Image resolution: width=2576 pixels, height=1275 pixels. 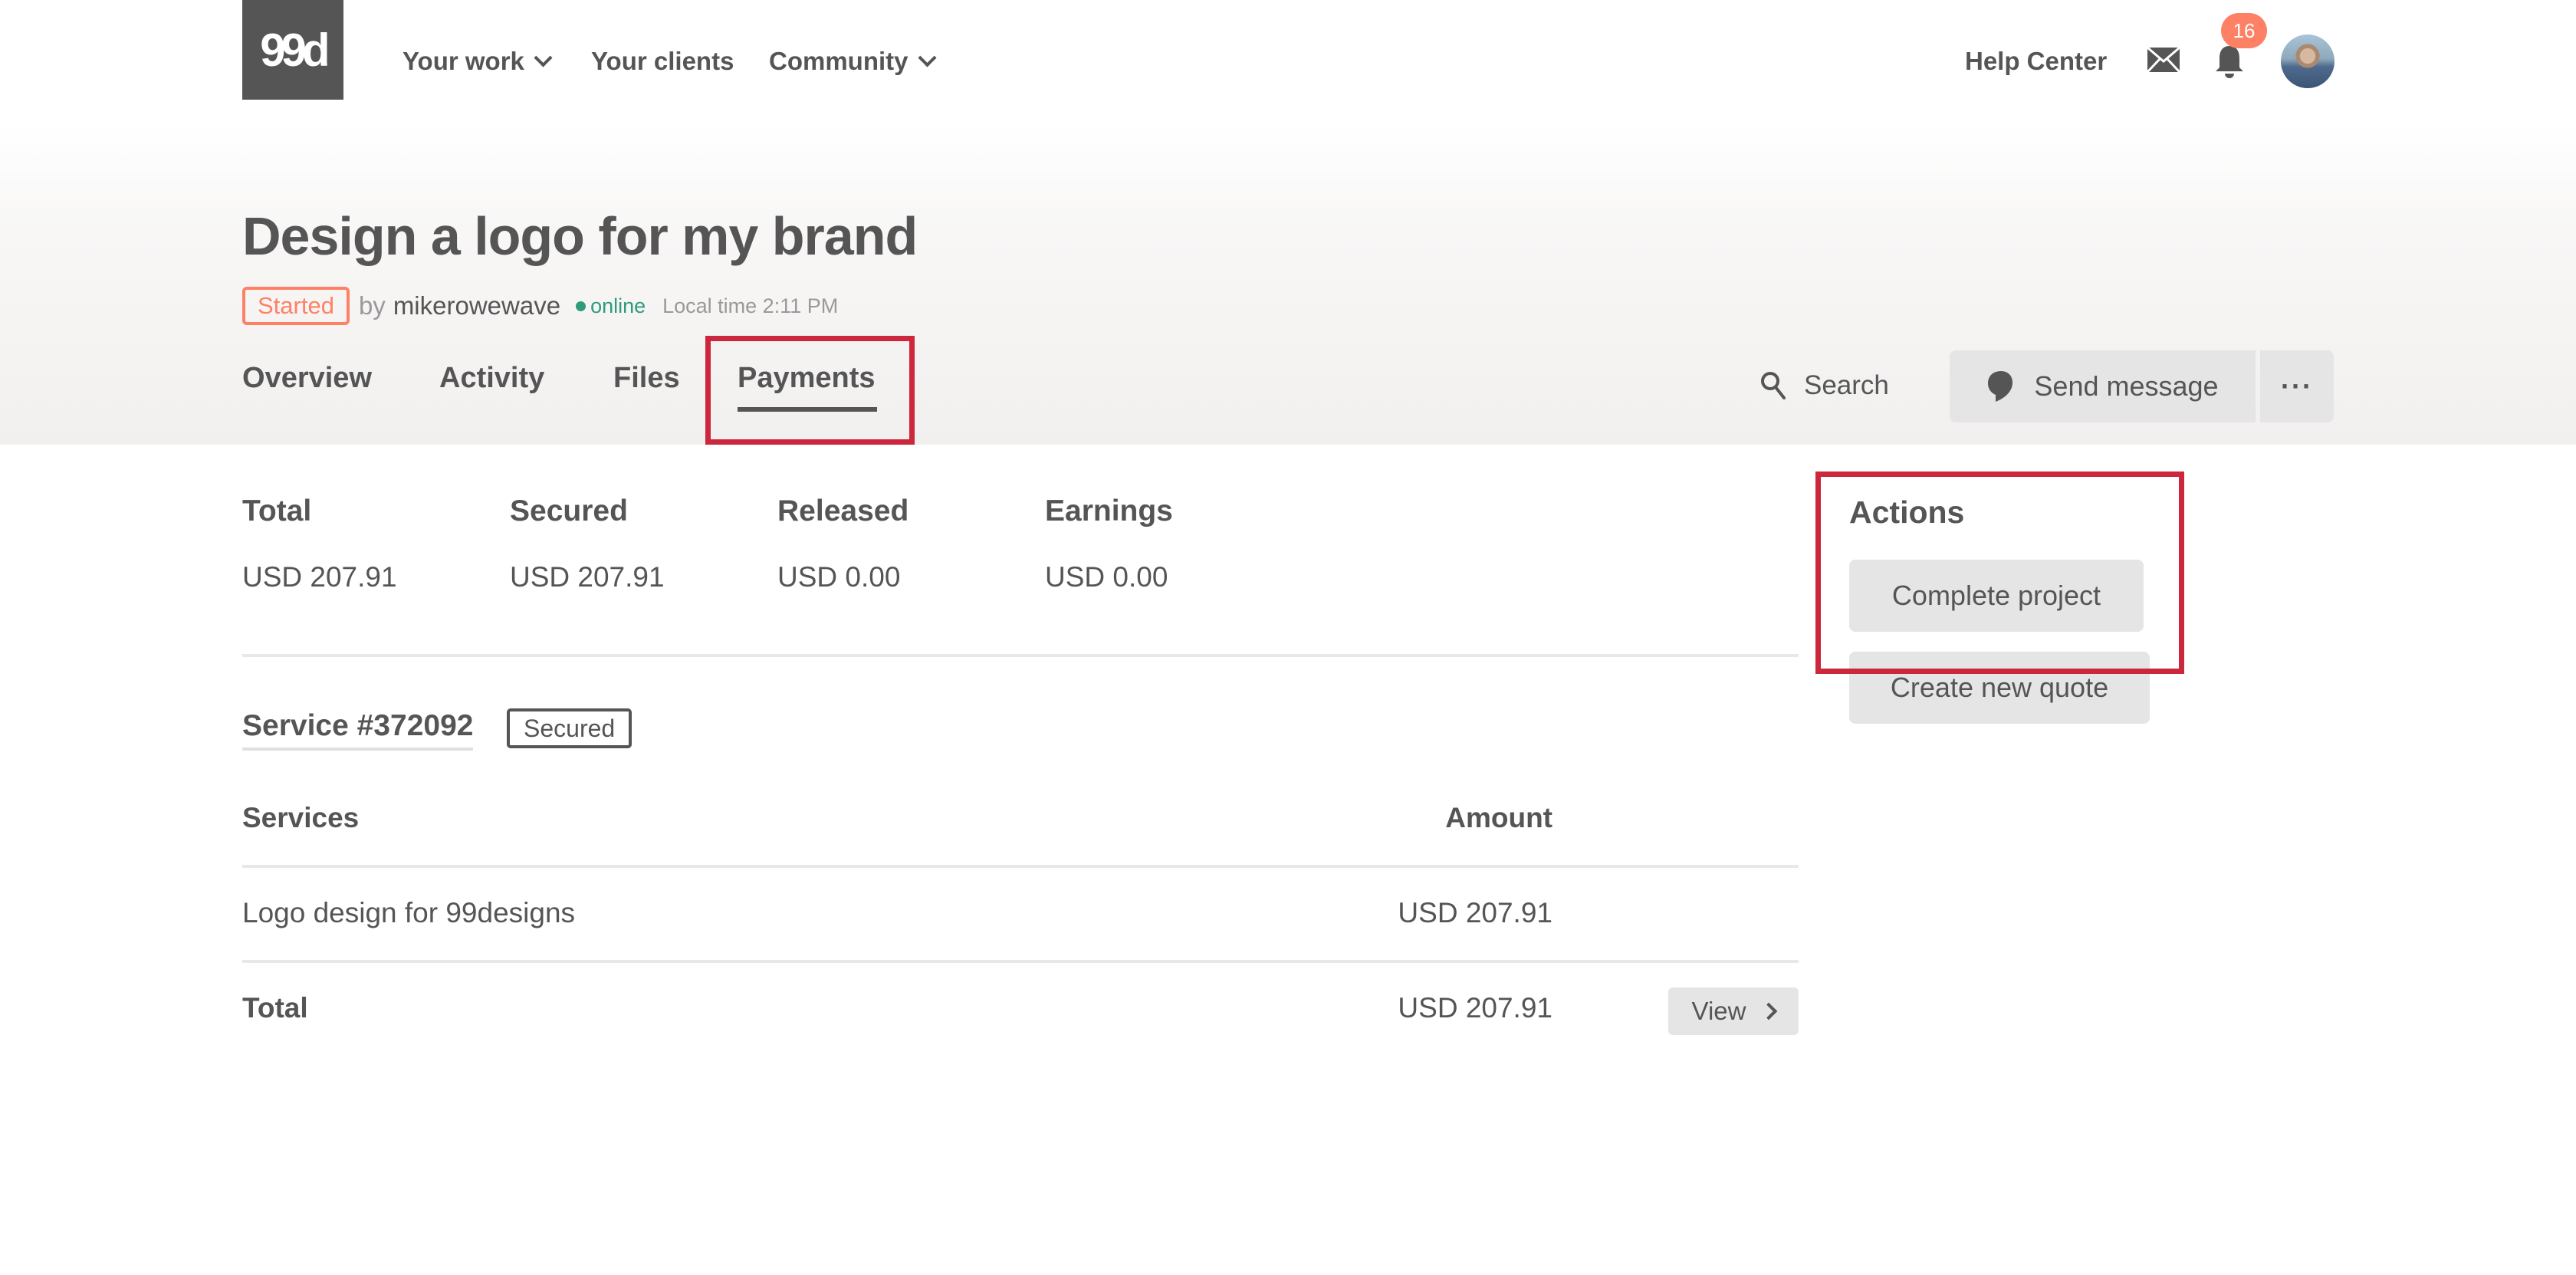 I want to click on tab-payments: Payments, so click(x=807, y=378).